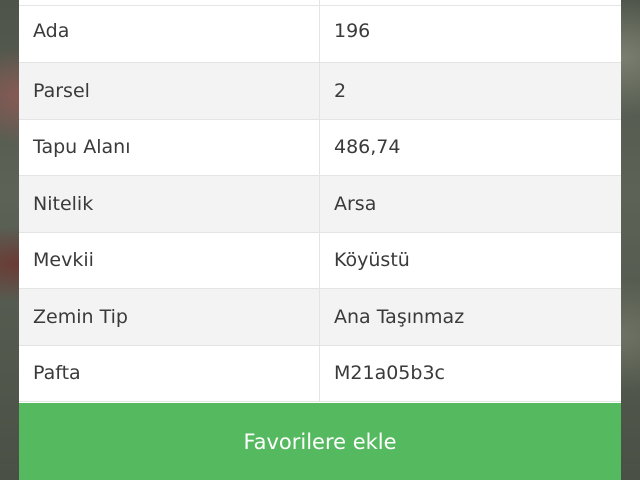 This screenshot has height=480, width=640. I want to click on row-value: Arsa, so click(470, 204).